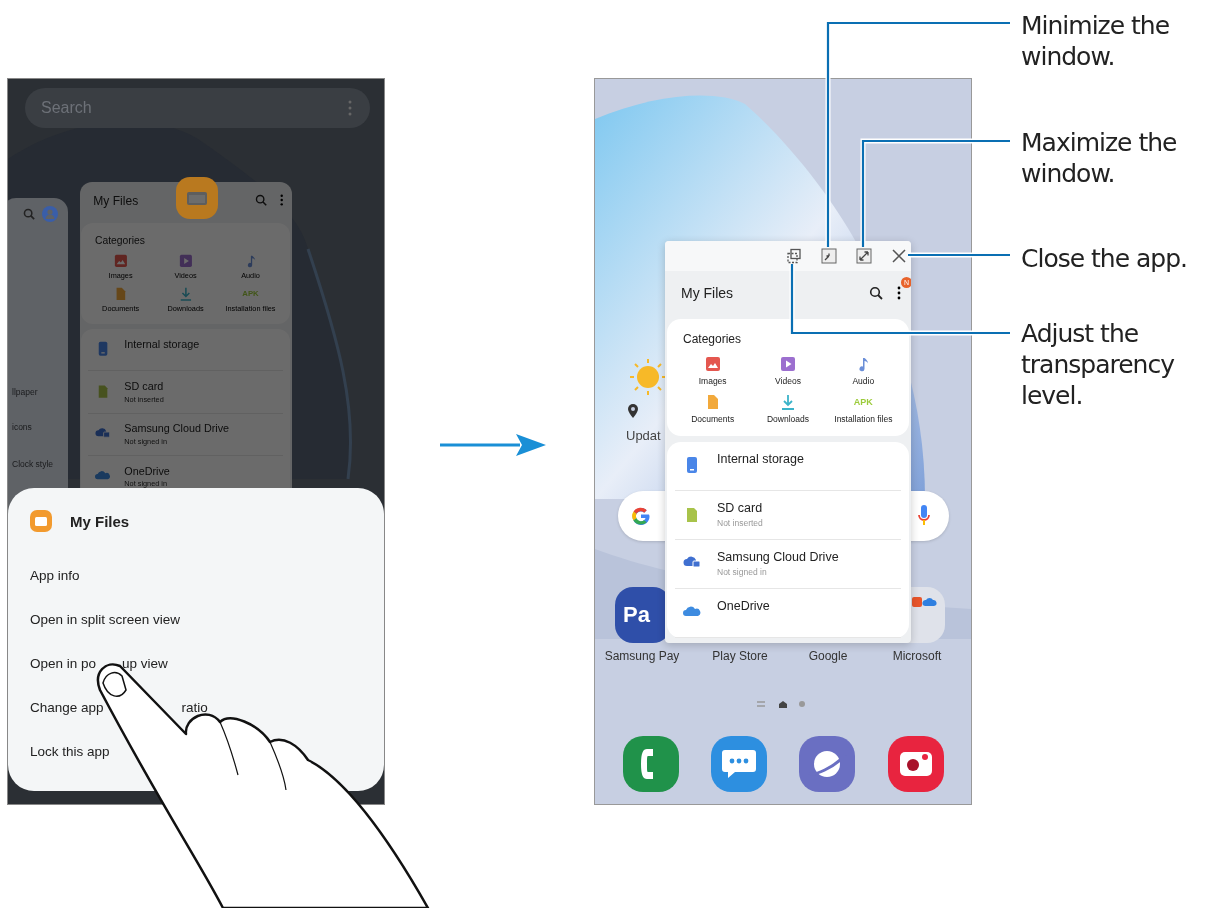  I want to click on callout-text: Close the app., so click(1105, 258).